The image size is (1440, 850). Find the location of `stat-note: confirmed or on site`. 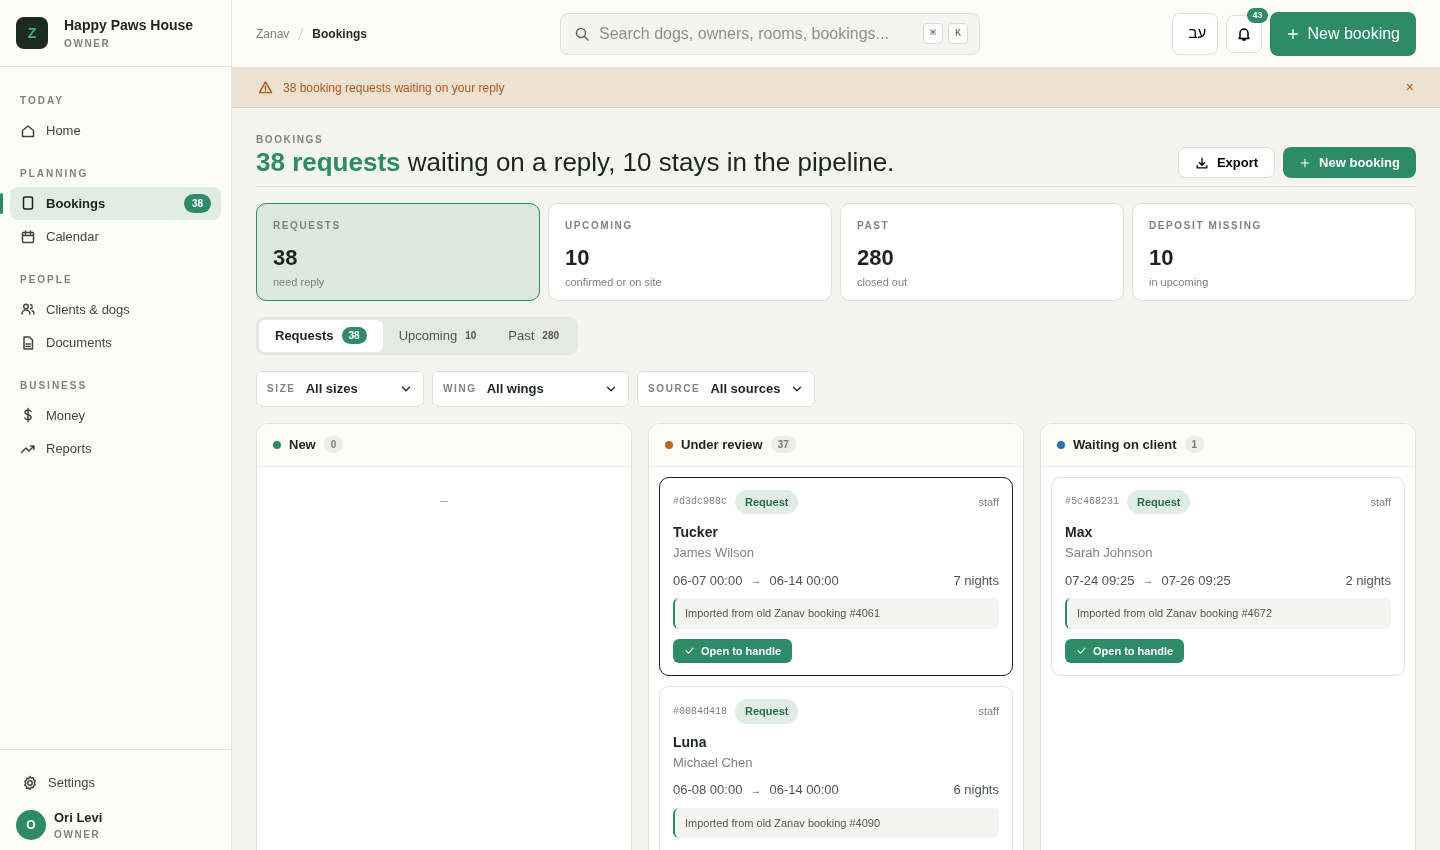

stat-note: confirmed or on site is located at coordinates (614, 283).